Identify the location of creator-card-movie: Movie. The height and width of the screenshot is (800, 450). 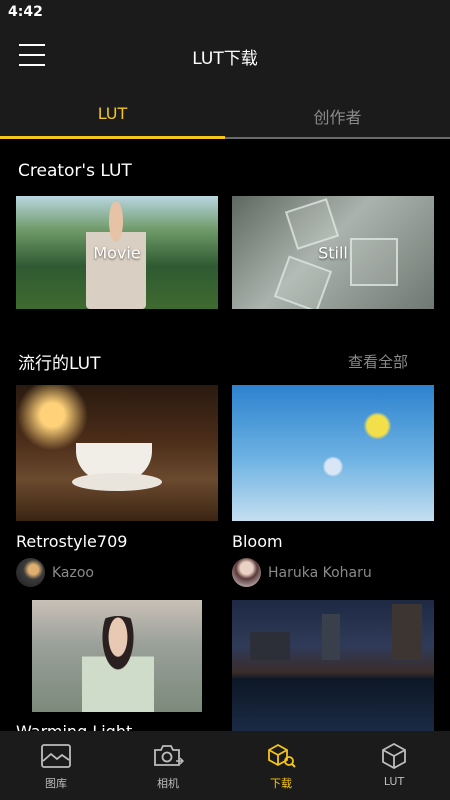
(117, 252).